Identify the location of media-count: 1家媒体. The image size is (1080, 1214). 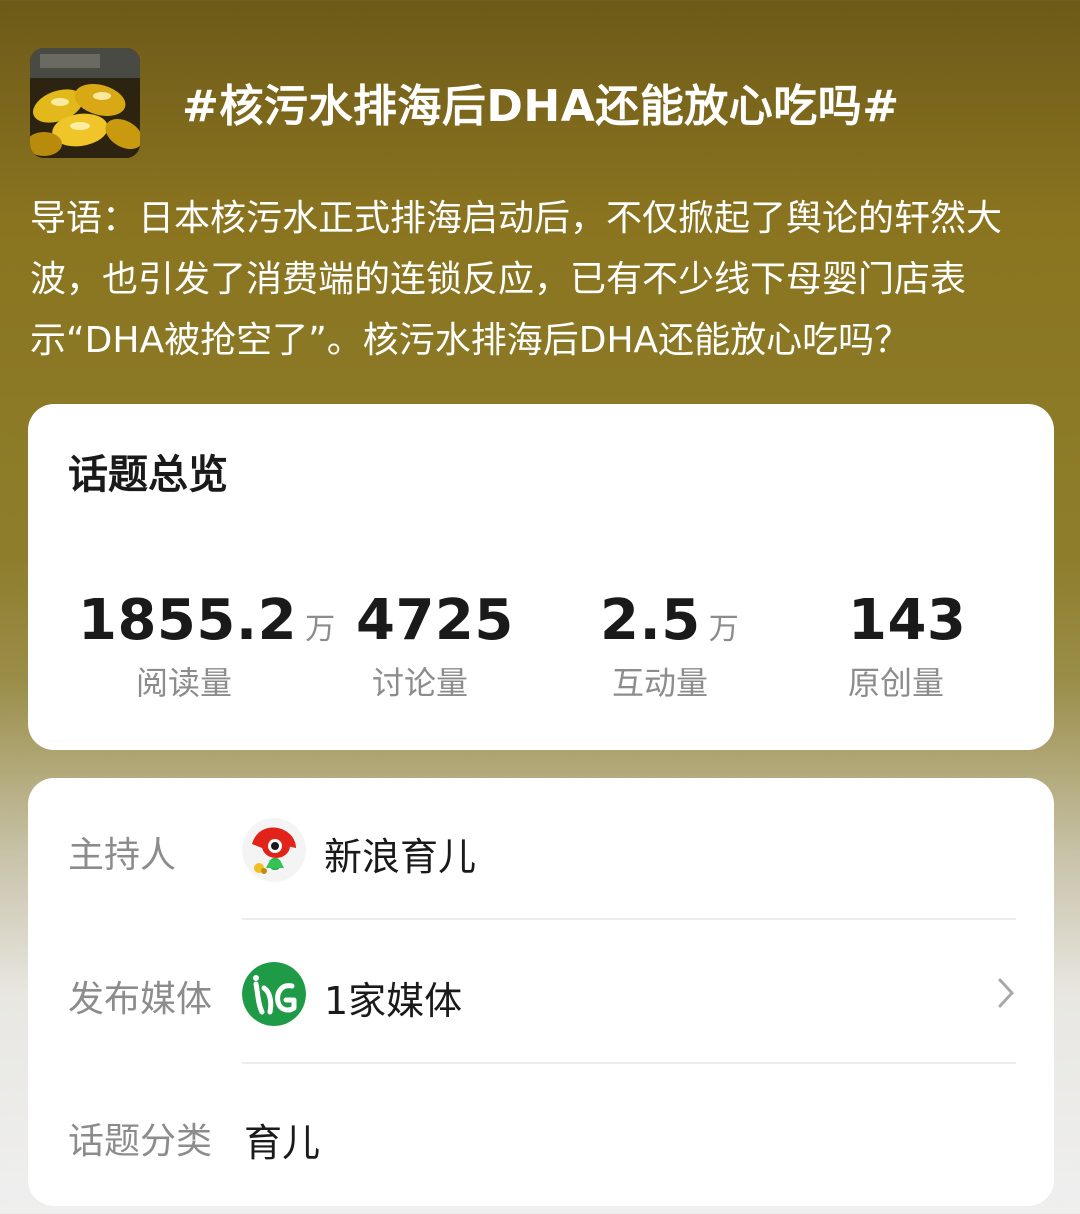
(393, 1001).